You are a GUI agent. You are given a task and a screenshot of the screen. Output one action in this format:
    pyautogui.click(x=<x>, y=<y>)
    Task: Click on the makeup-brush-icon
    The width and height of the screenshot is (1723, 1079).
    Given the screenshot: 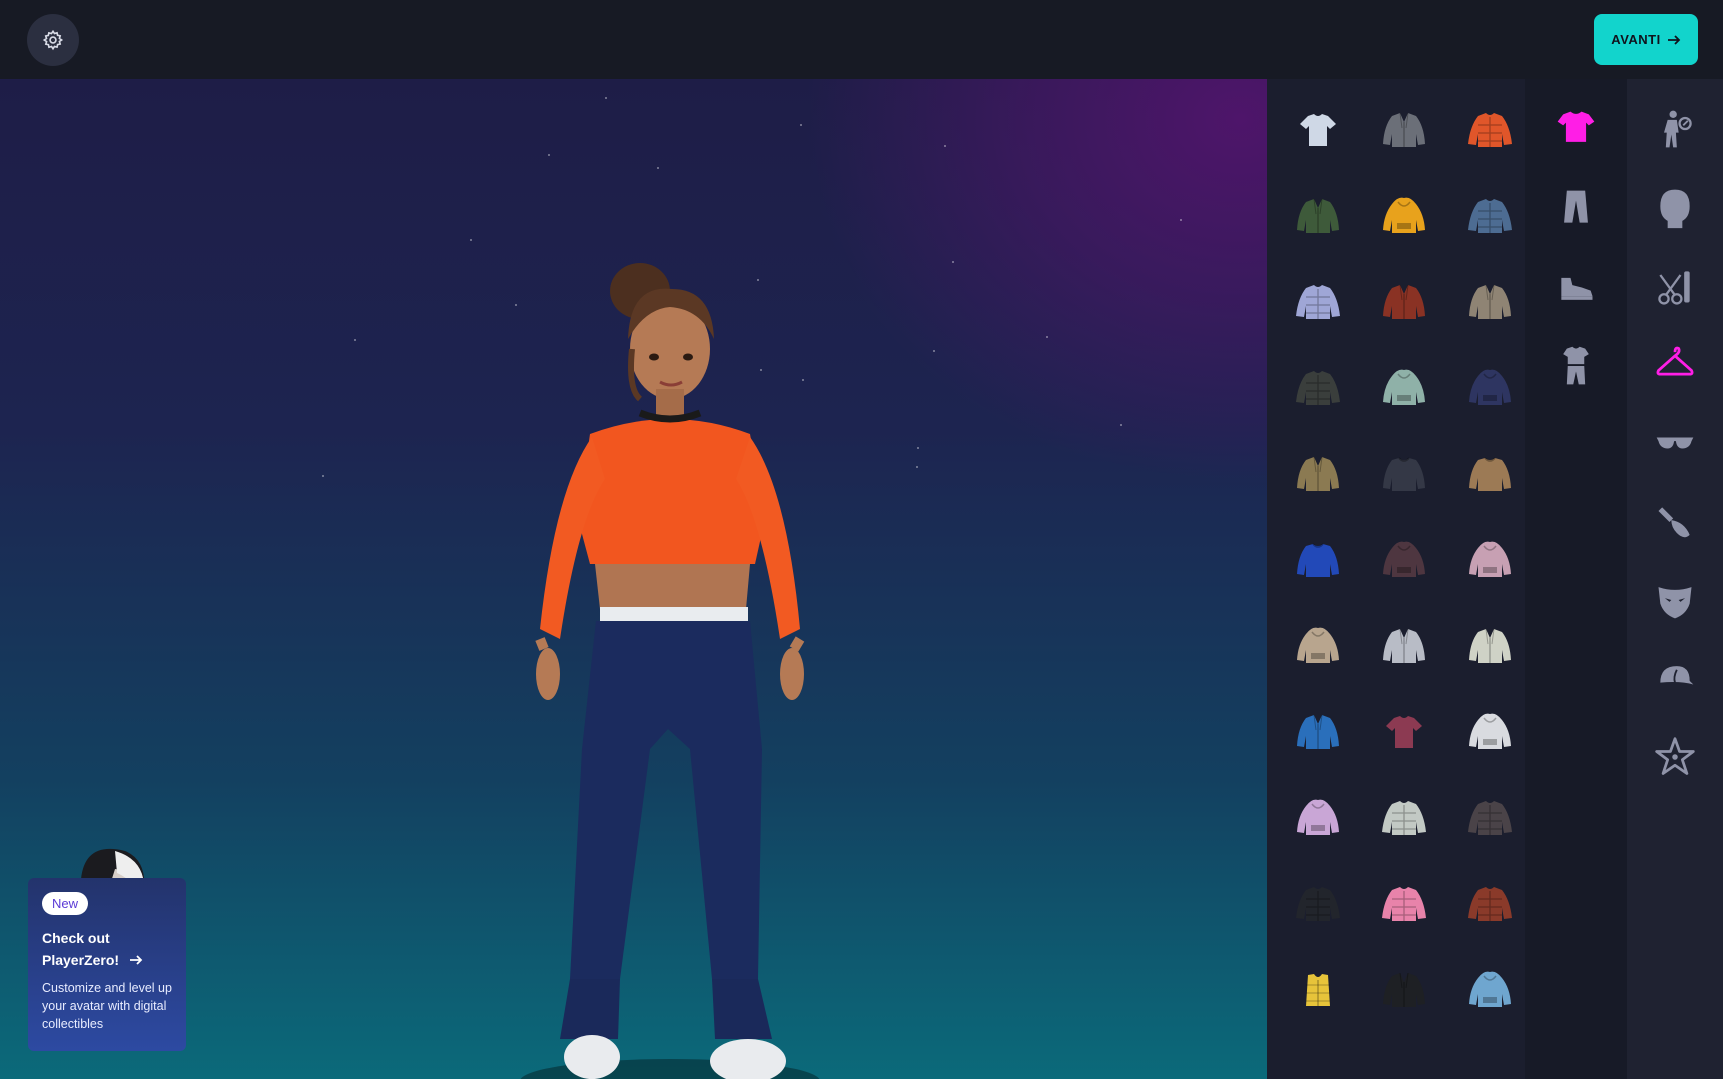 What is the action you would take?
    pyautogui.click(x=1674, y=521)
    